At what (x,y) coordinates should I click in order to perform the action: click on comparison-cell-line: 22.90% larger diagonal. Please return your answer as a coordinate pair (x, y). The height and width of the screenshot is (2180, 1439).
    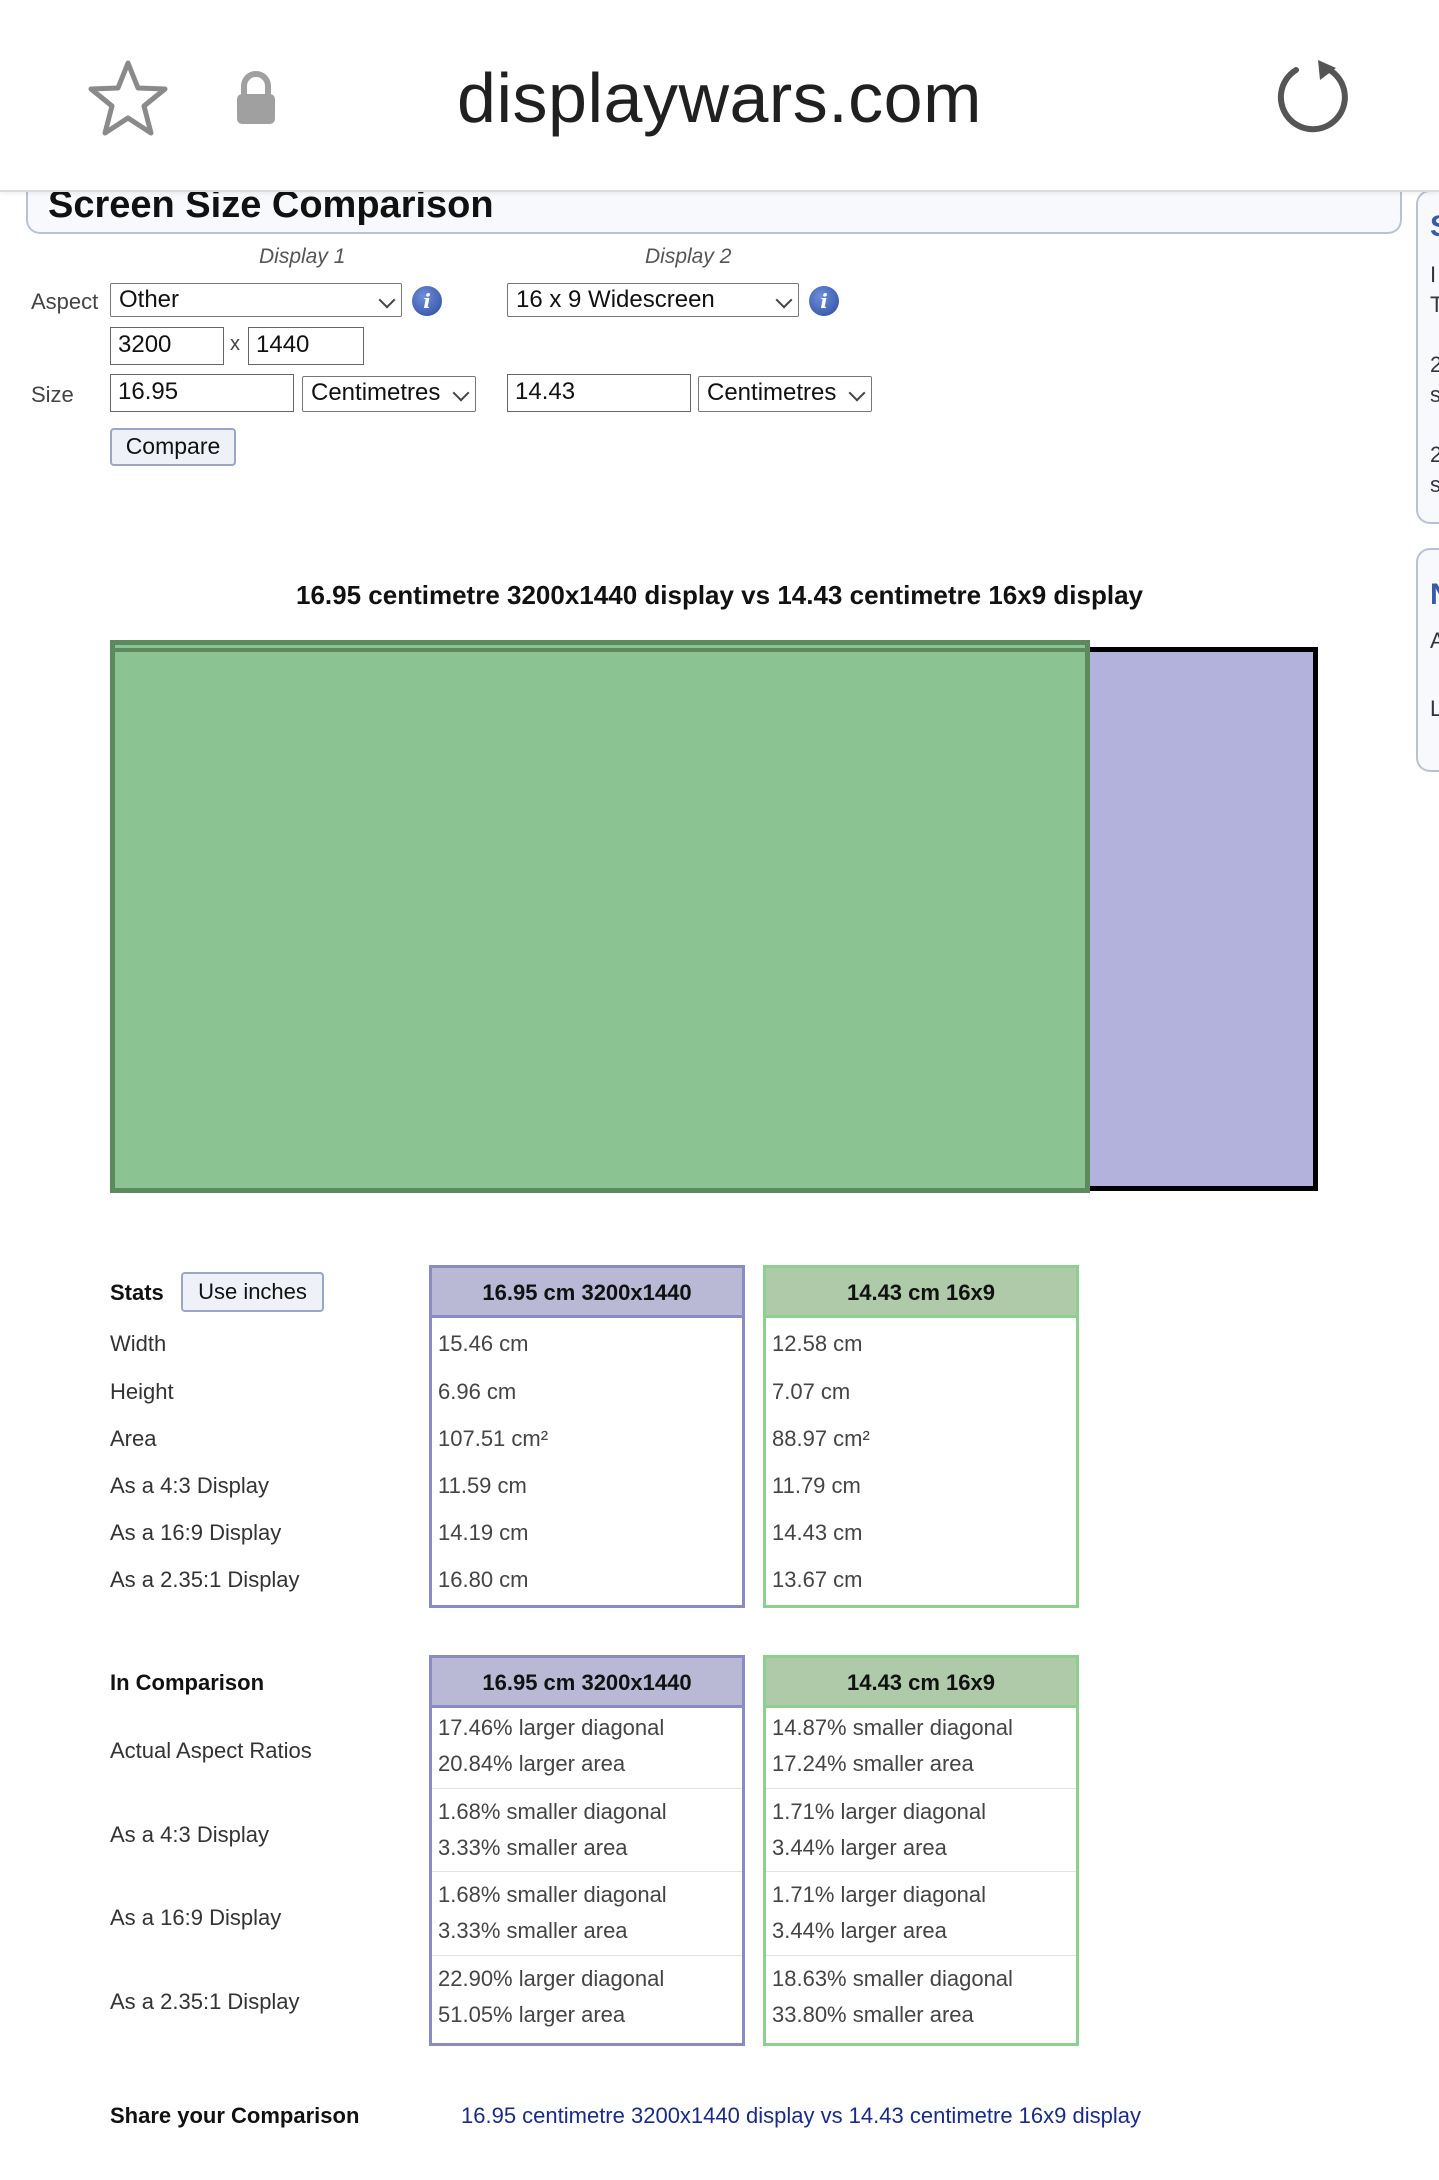
    Looking at the image, I should click on (551, 1978).